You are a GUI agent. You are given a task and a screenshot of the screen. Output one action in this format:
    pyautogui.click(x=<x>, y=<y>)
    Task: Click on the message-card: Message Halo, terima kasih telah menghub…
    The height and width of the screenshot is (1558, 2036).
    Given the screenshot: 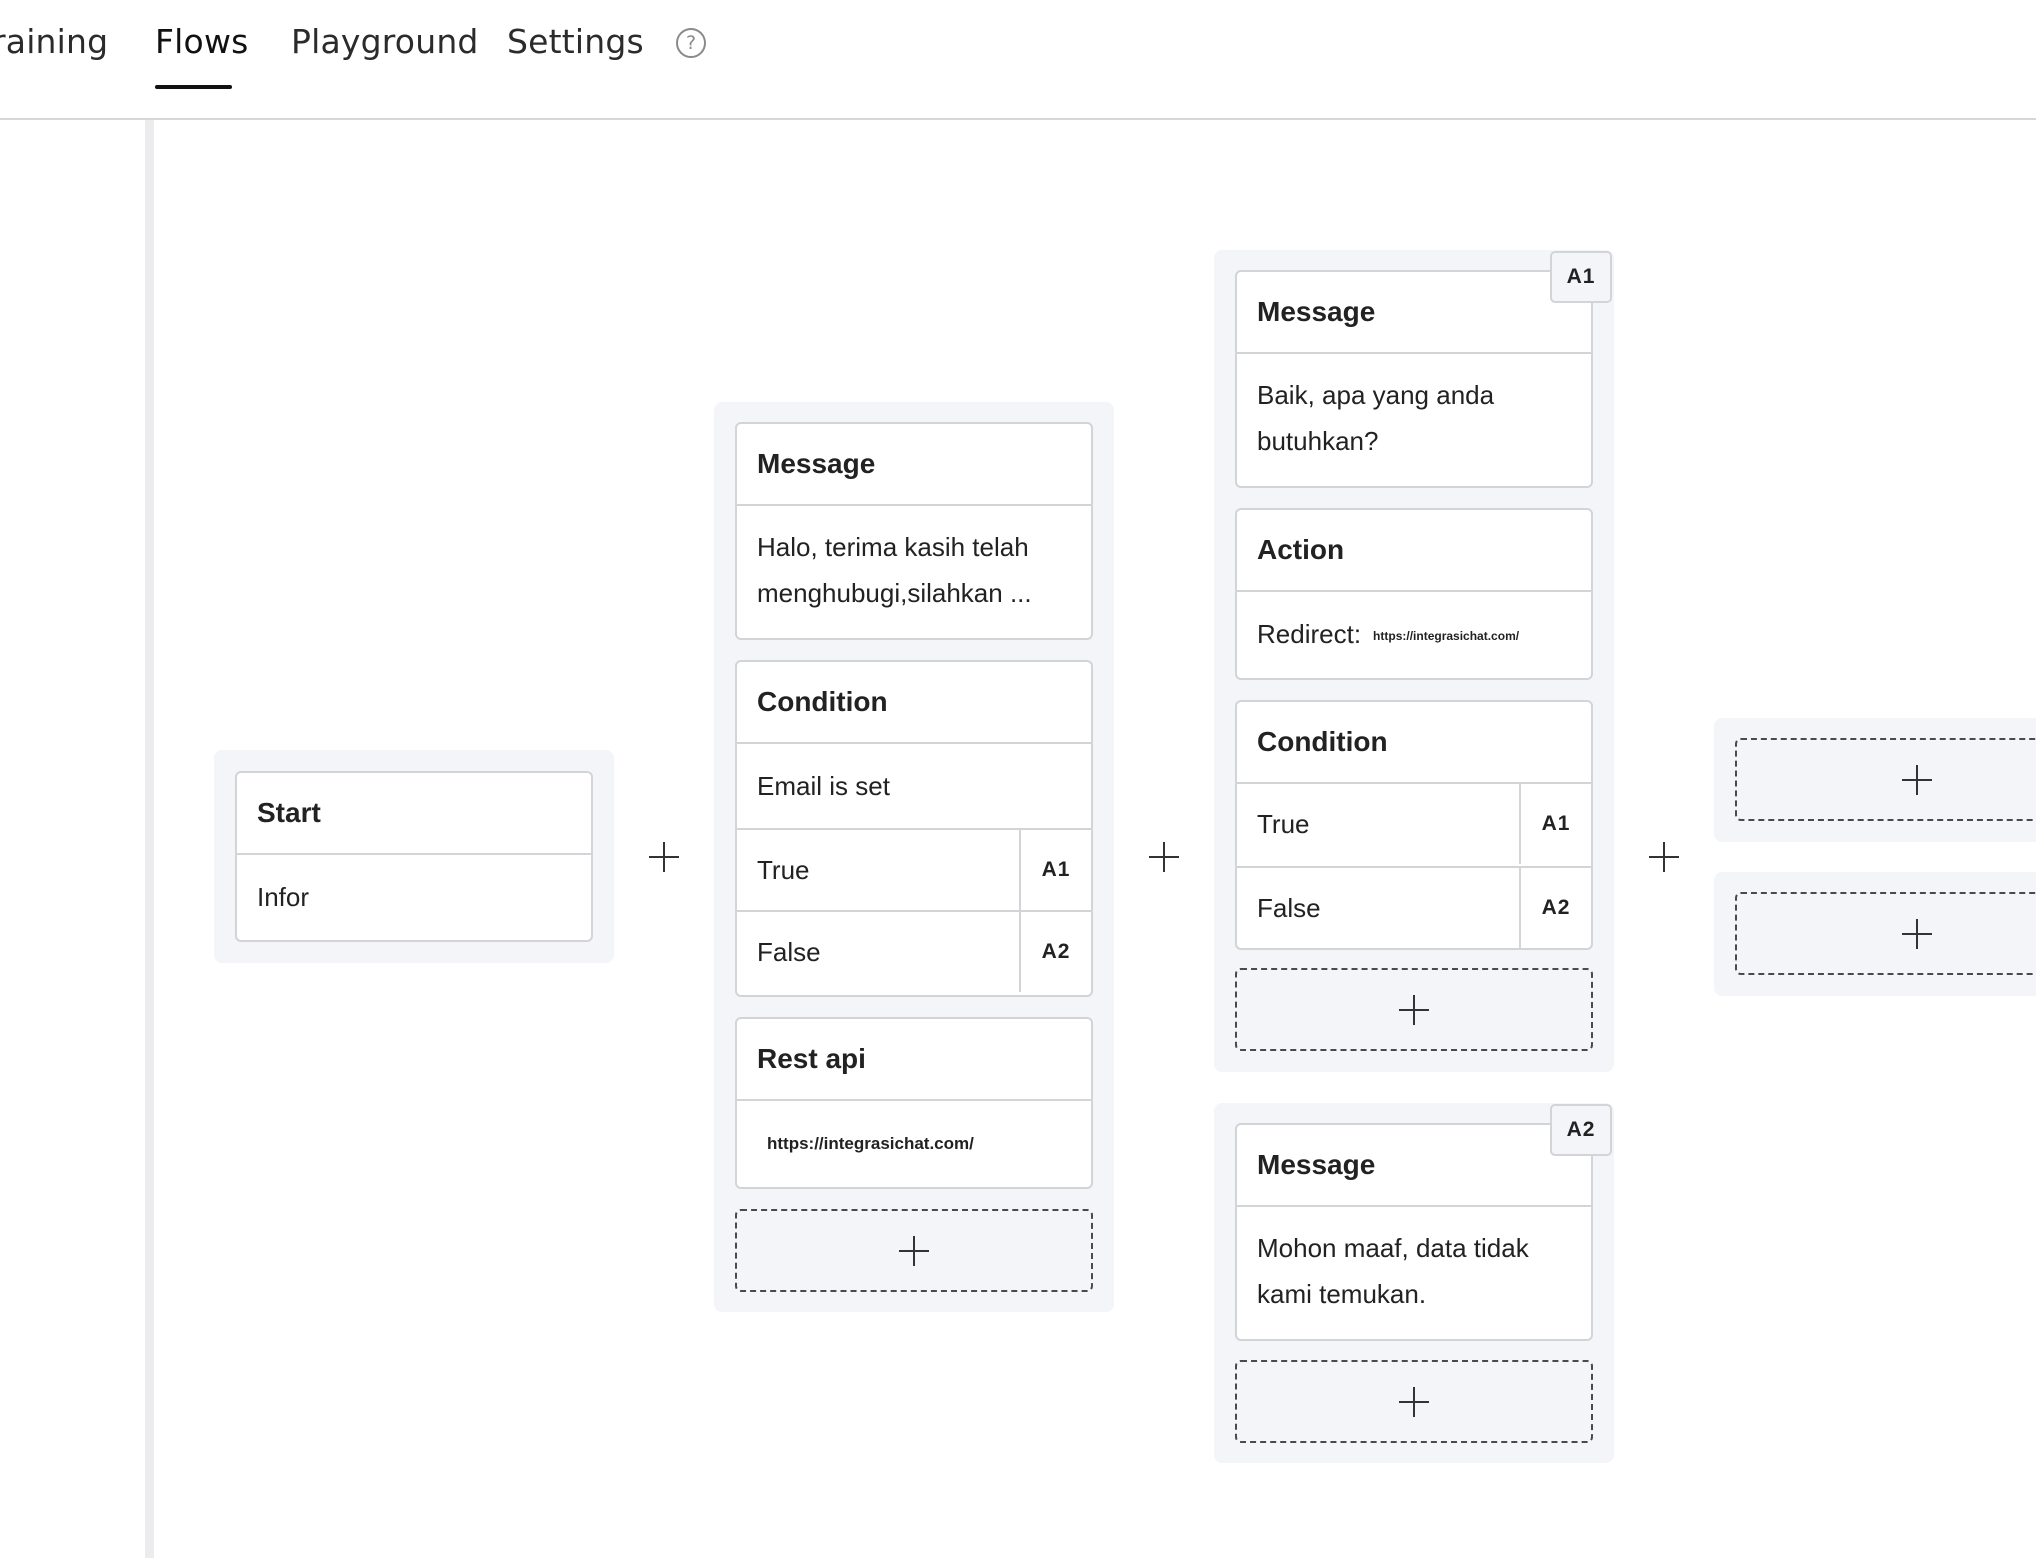 What is the action you would take?
    pyautogui.click(x=914, y=531)
    